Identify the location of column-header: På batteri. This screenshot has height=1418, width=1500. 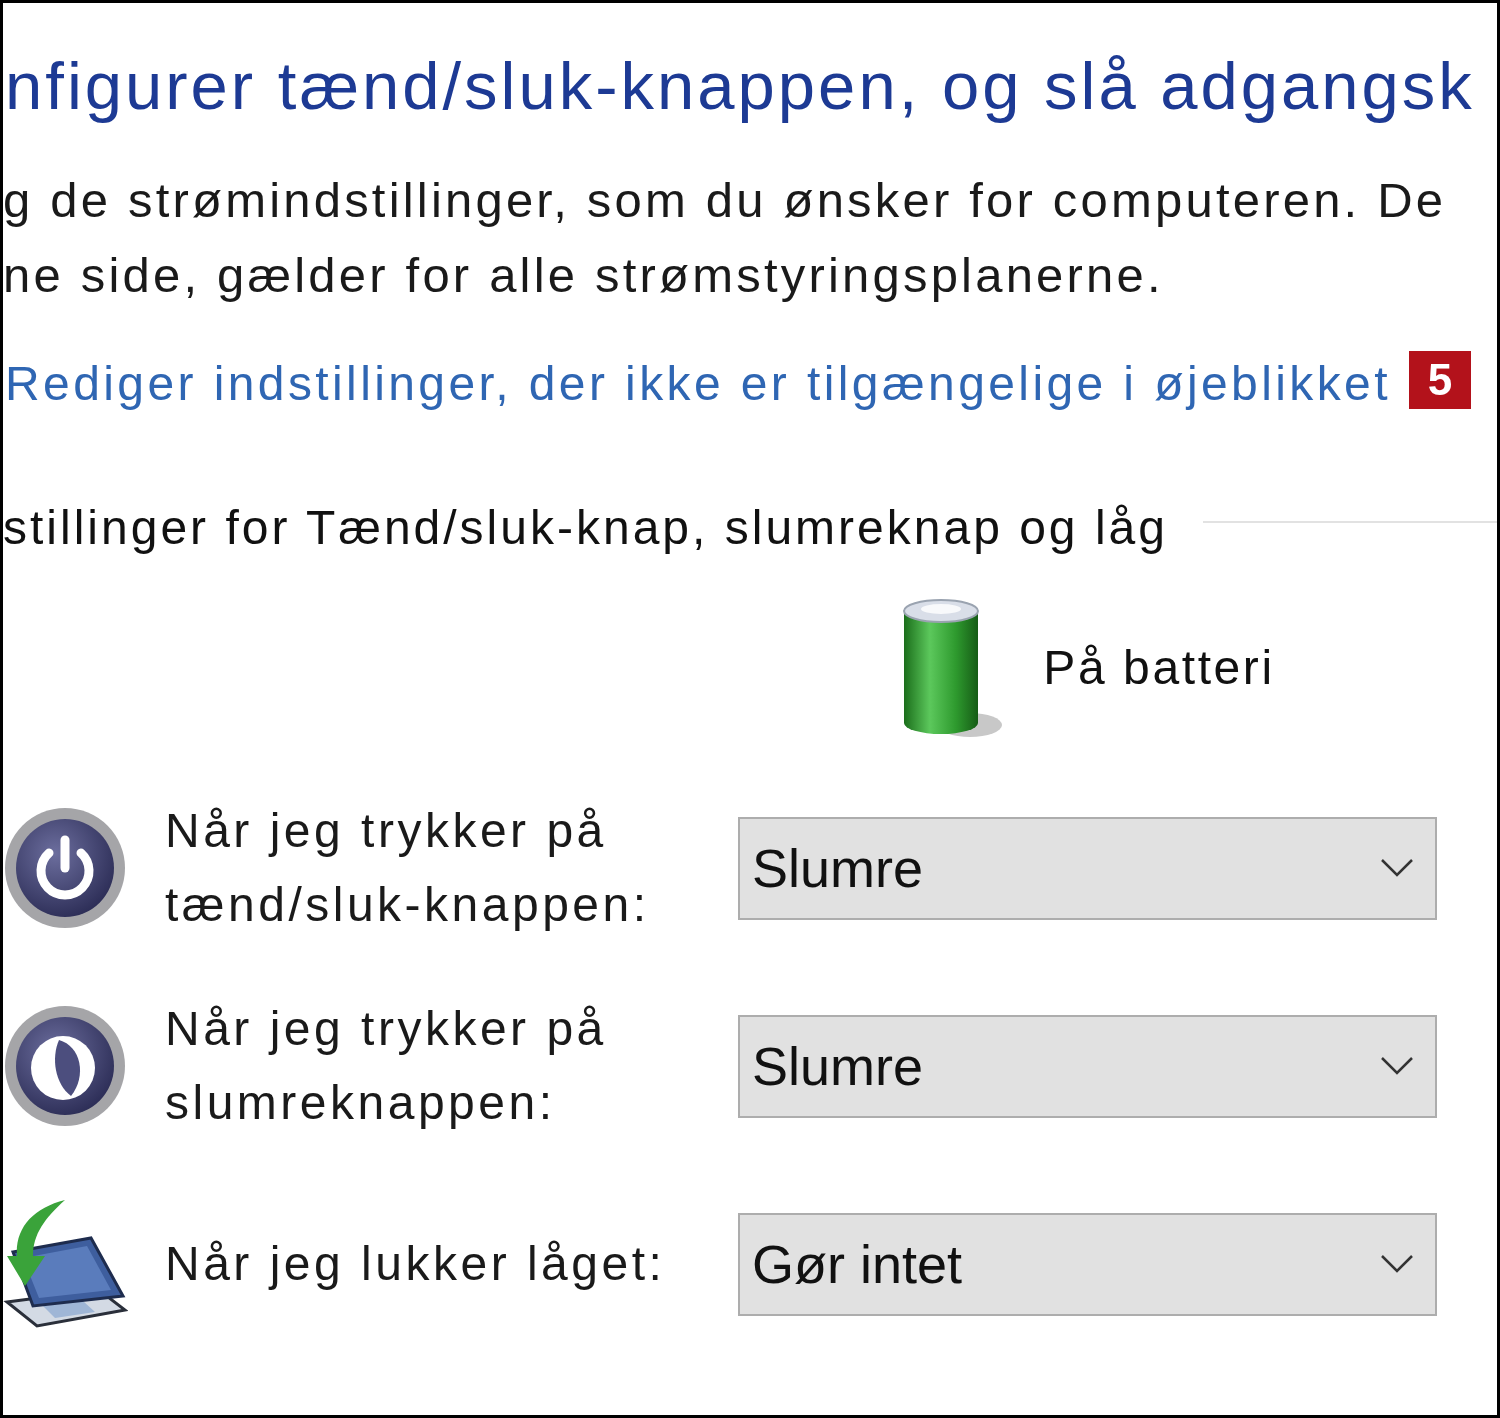
(1159, 667).